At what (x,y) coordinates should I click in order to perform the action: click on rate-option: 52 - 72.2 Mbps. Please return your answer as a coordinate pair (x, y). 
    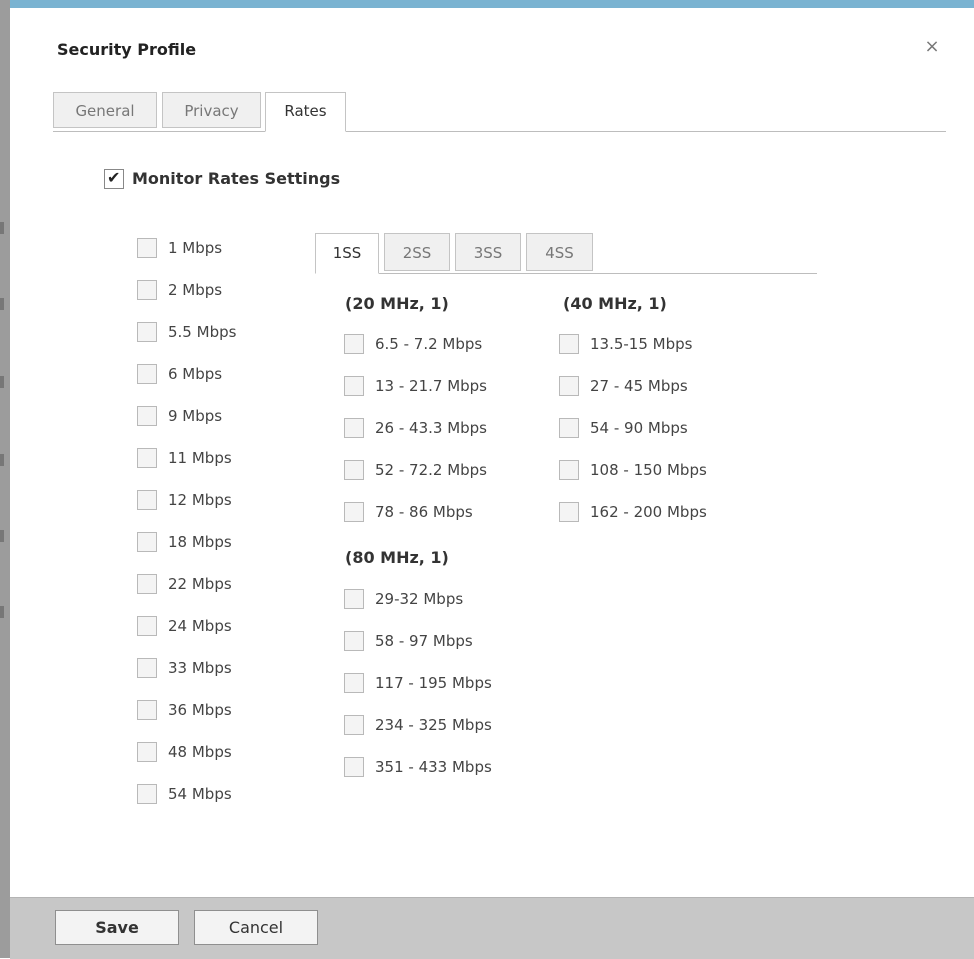
    Looking at the image, I should click on (415, 470).